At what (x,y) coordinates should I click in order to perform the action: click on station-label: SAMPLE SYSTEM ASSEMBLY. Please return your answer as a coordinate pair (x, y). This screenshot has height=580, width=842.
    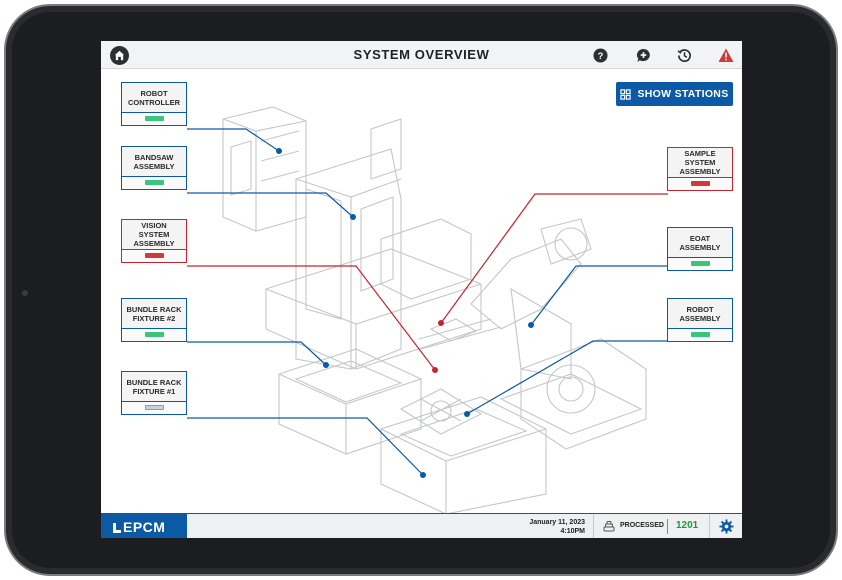
    Looking at the image, I should click on (700, 163).